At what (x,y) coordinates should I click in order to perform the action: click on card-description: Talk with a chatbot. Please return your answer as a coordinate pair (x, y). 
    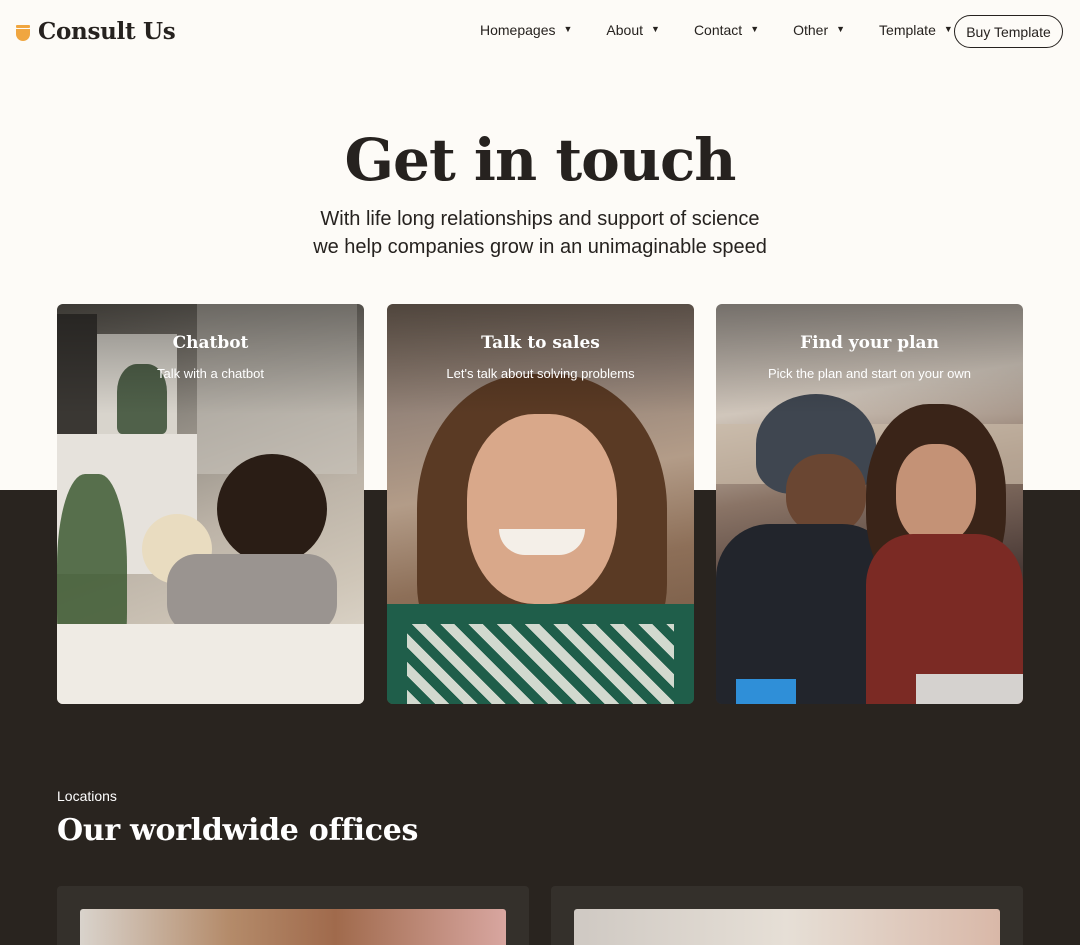
    Looking at the image, I should click on (210, 373).